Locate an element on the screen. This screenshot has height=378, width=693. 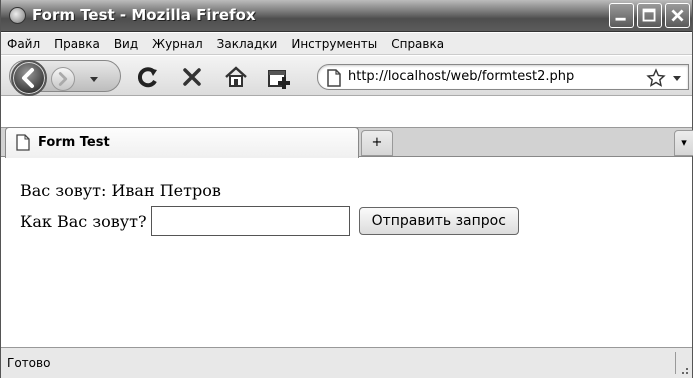
minimize-button is located at coordinates (621, 15).